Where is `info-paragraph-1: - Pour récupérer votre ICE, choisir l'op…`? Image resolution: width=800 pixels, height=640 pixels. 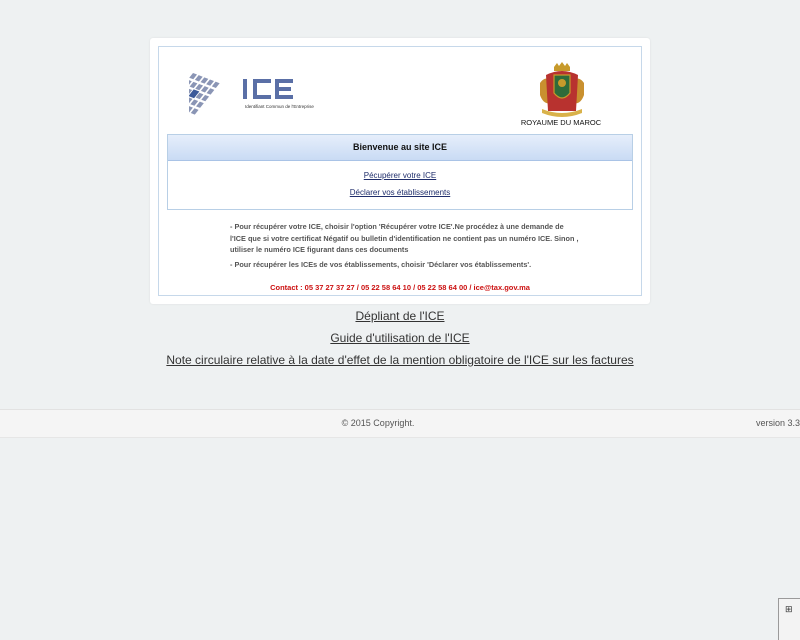 info-paragraph-1: - Pour récupérer votre ICE, choisir l'op… is located at coordinates (404, 238).